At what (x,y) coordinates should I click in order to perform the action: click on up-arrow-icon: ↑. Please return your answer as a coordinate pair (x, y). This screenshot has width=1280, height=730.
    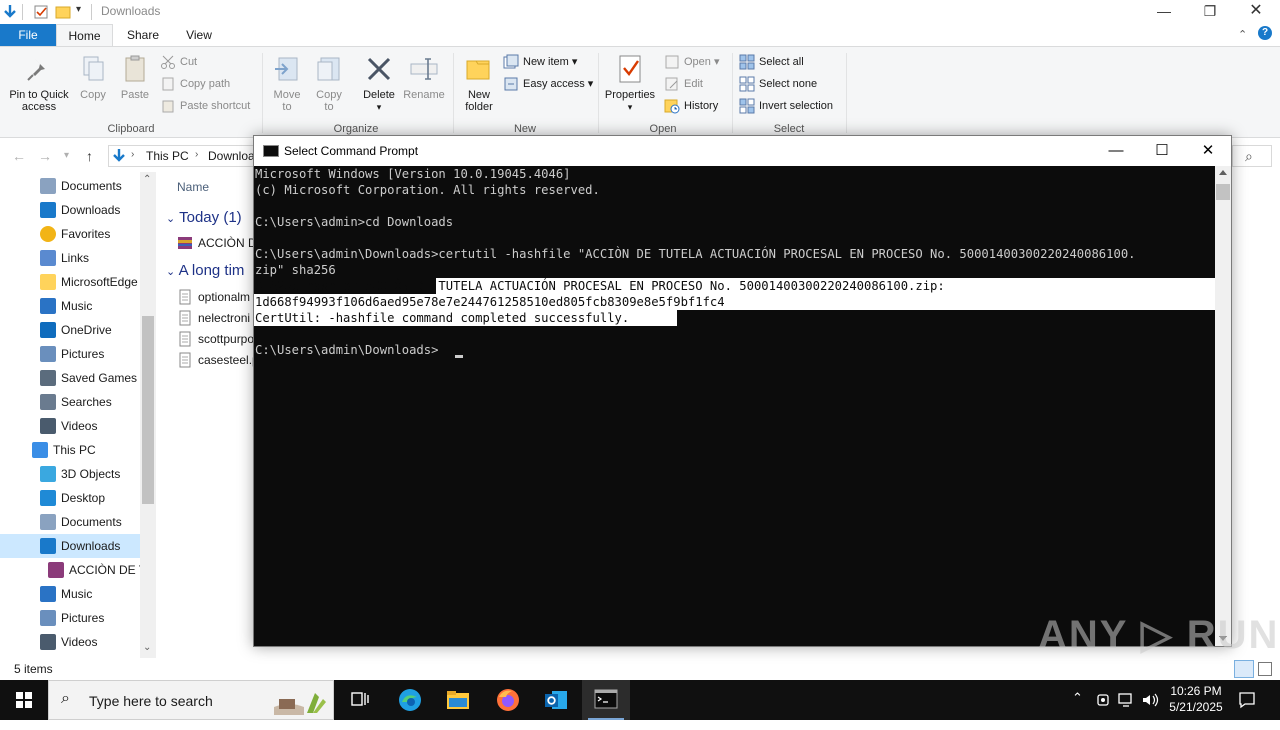
    Looking at the image, I should click on (89, 156).